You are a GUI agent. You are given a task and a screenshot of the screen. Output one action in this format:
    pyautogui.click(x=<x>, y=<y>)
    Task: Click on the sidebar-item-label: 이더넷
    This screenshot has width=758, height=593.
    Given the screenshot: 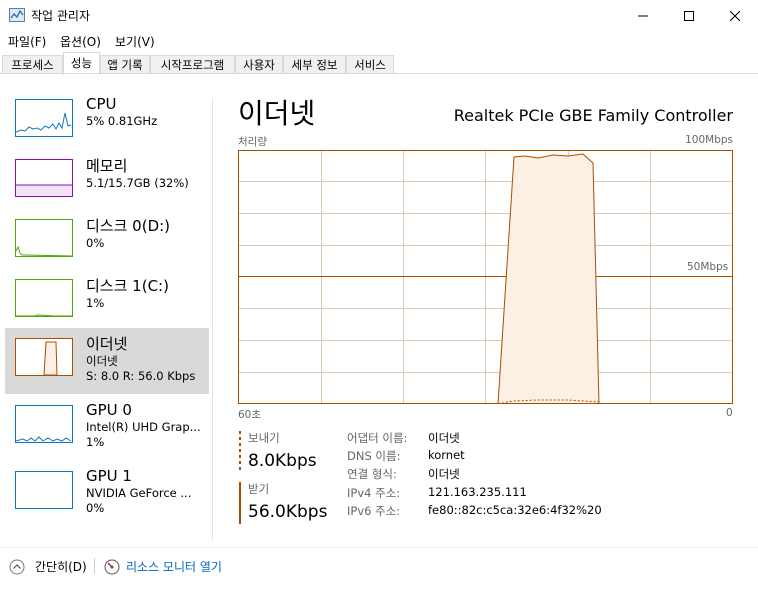 What is the action you would take?
    pyautogui.click(x=107, y=344)
    